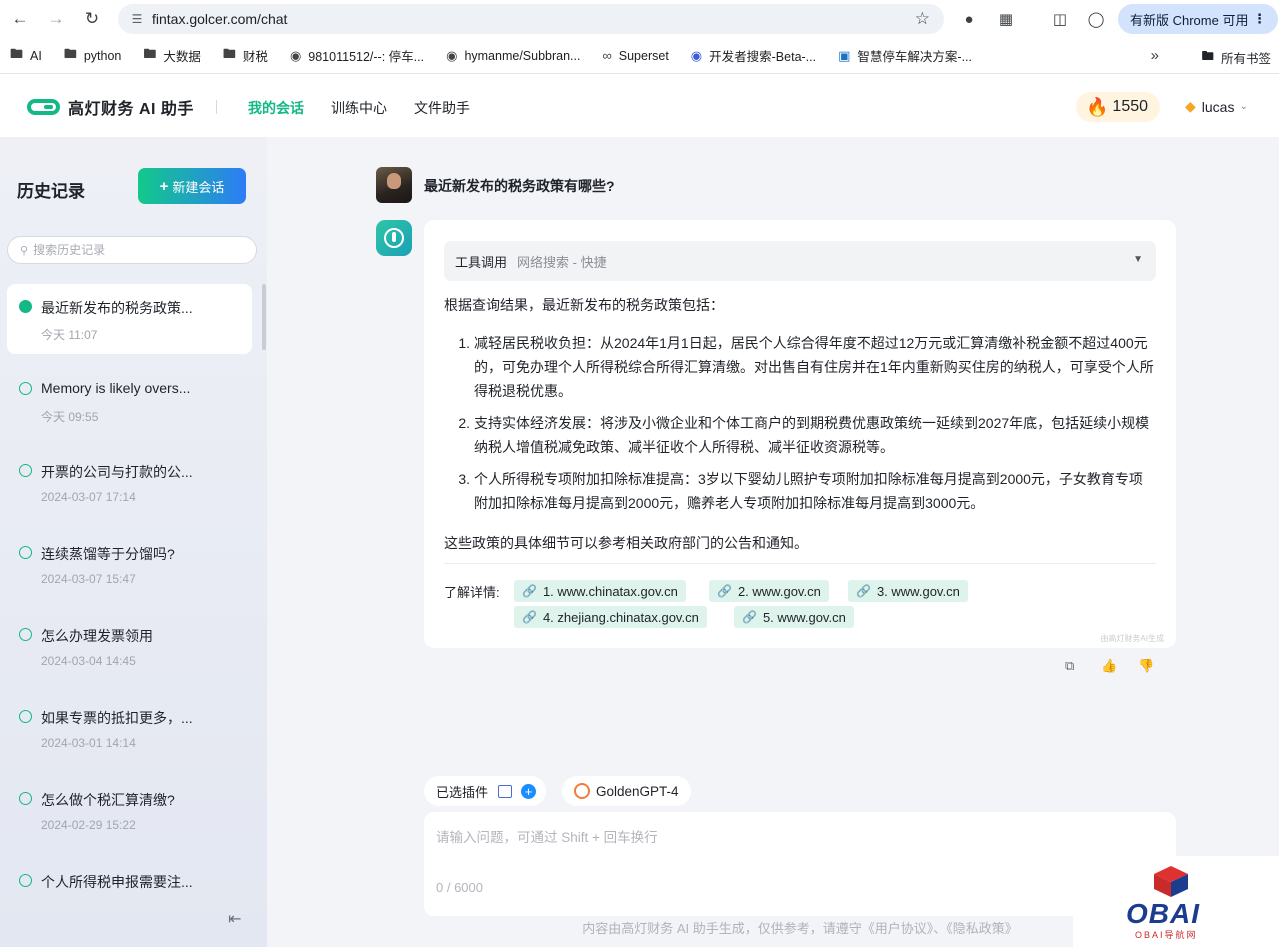  Describe the element at coordinates (192, 186) in the screenshot. I see `new-chat-button: + 新建会话` at that location.